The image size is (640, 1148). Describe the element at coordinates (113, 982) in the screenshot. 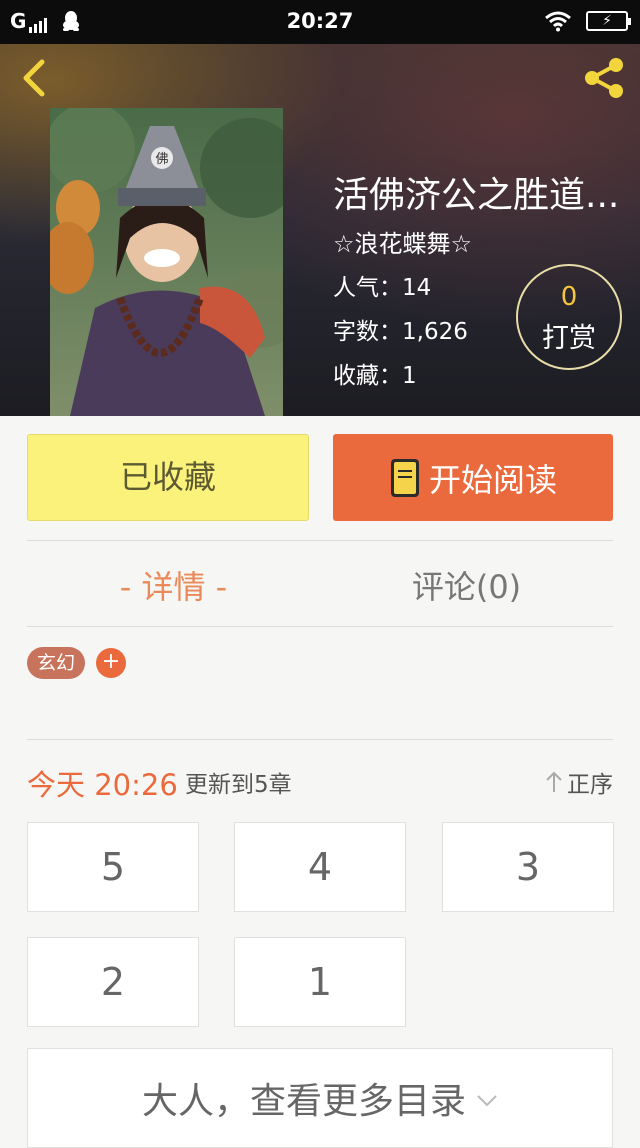

I see `chapter-button: 2` at that location.